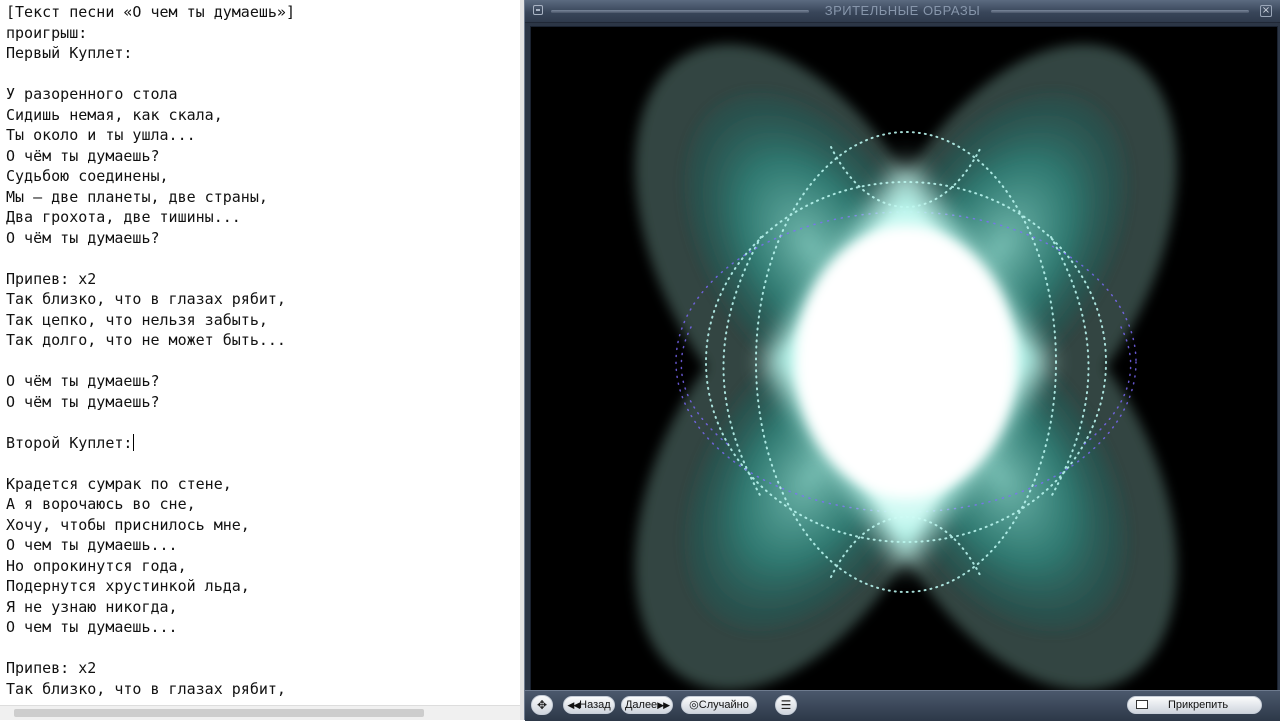 The image size is (1280, 721). I want to click on player-title: ЗРИТЕЛЬНЫЕ ОБРАЗЫ, so click(902, 10).